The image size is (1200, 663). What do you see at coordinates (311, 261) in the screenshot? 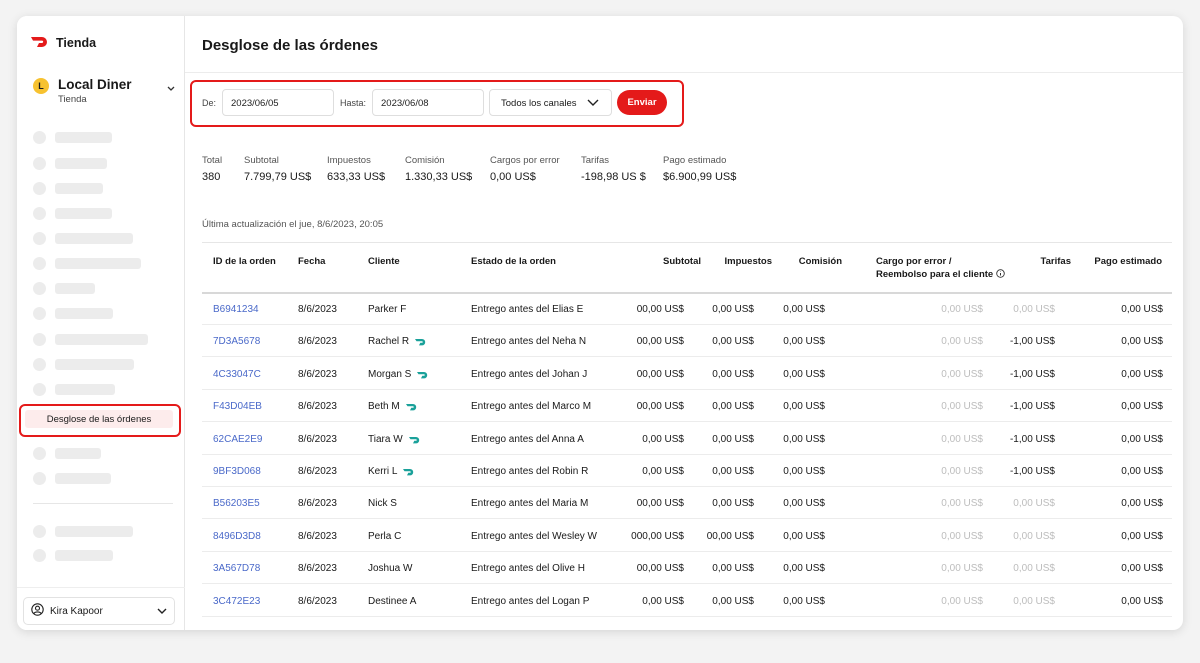
I see `column-header-date: Fecha` at bounding box center [311, 261].